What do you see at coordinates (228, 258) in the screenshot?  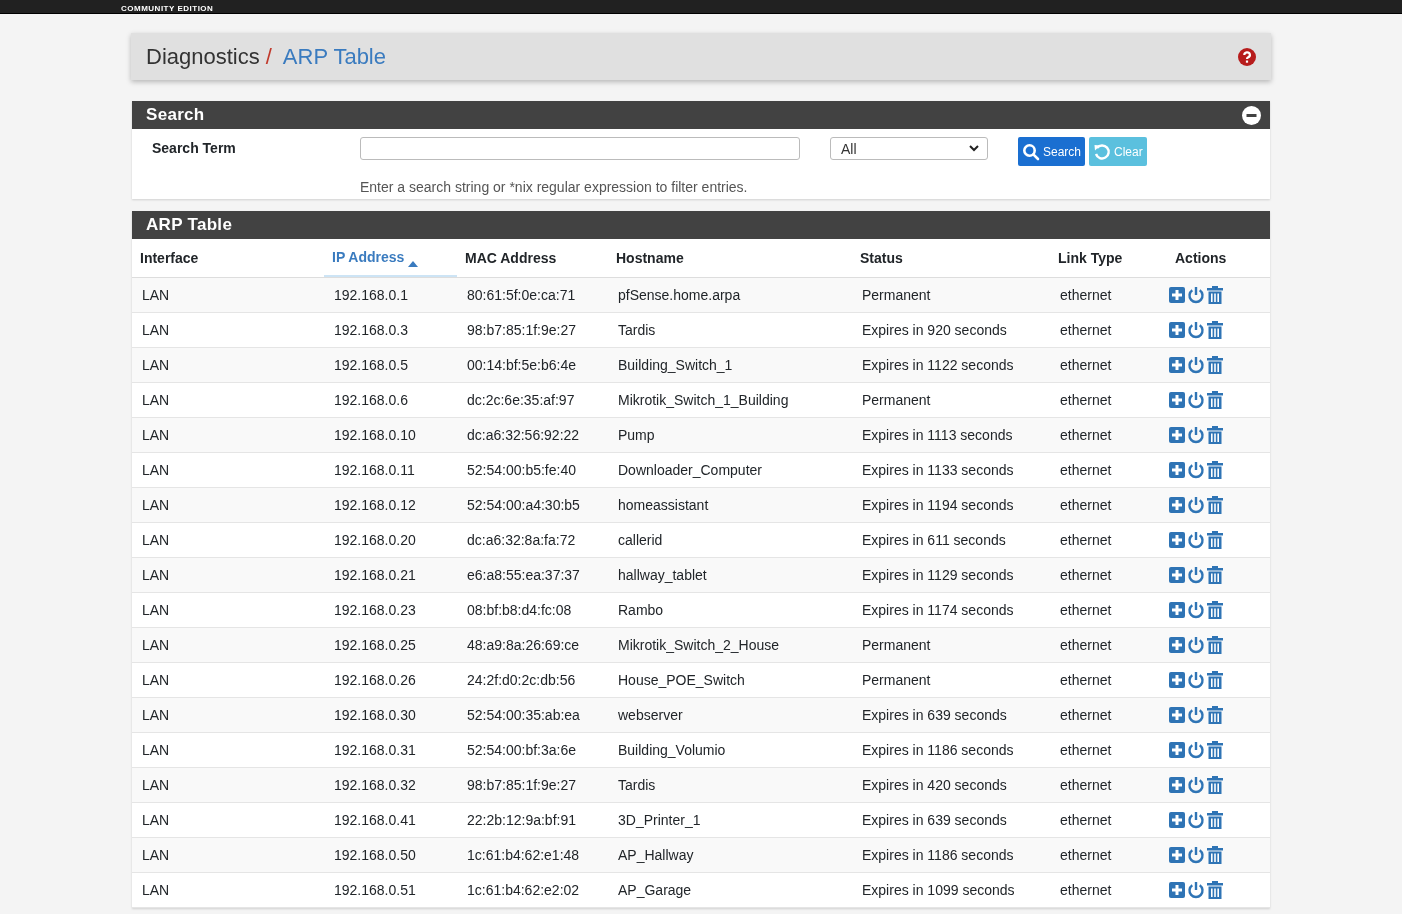 I see `column-header: Interface` at bounding box center [228, 258].